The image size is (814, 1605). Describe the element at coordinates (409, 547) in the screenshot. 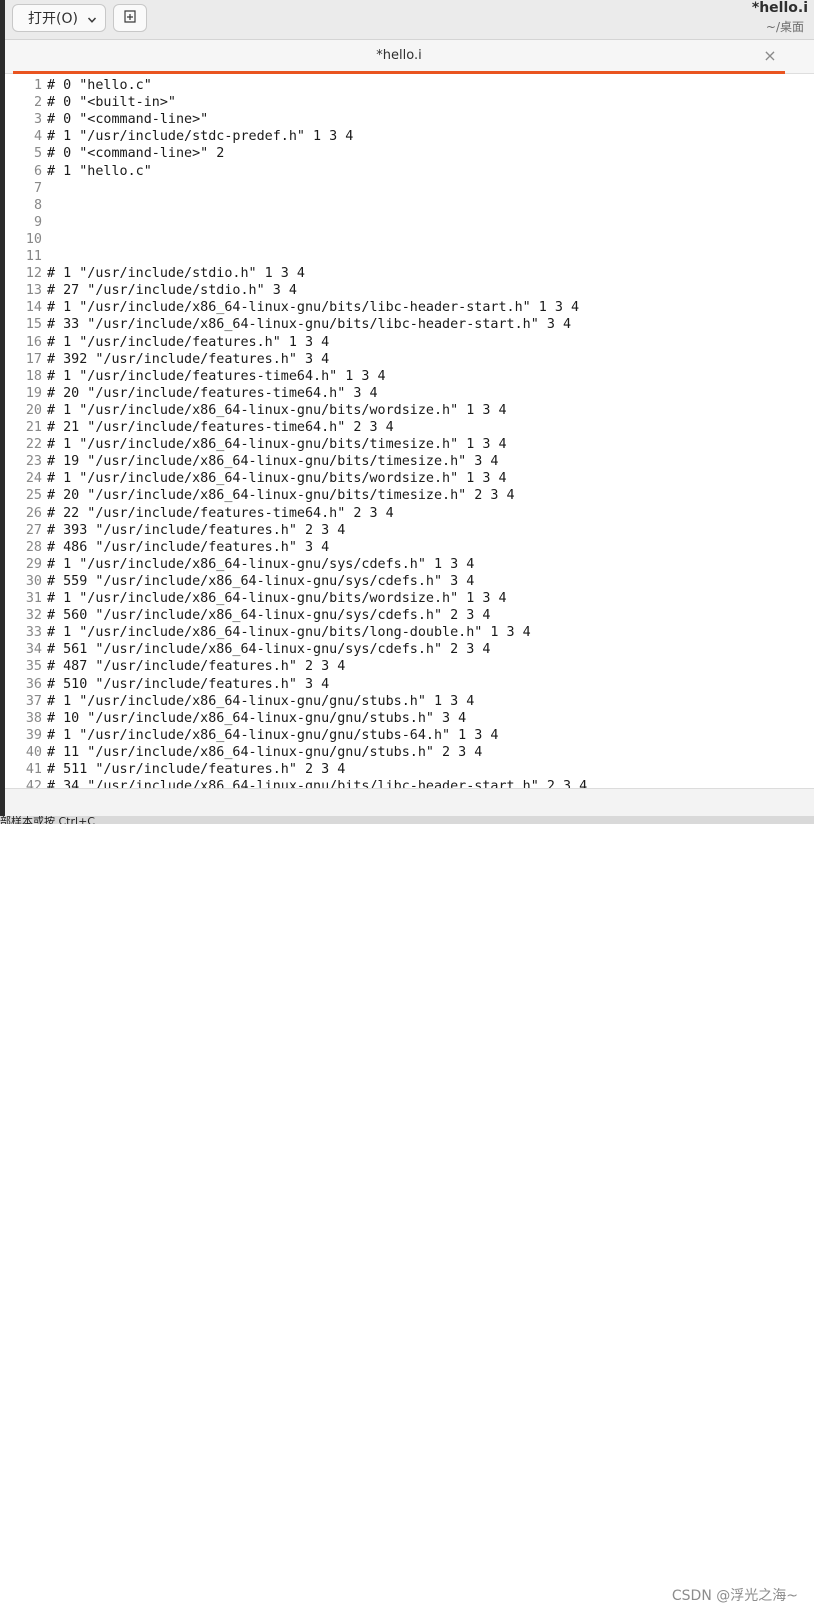

I see `code-line: 28 # 486 "/usr/include/features.h" 3 4` at that location.